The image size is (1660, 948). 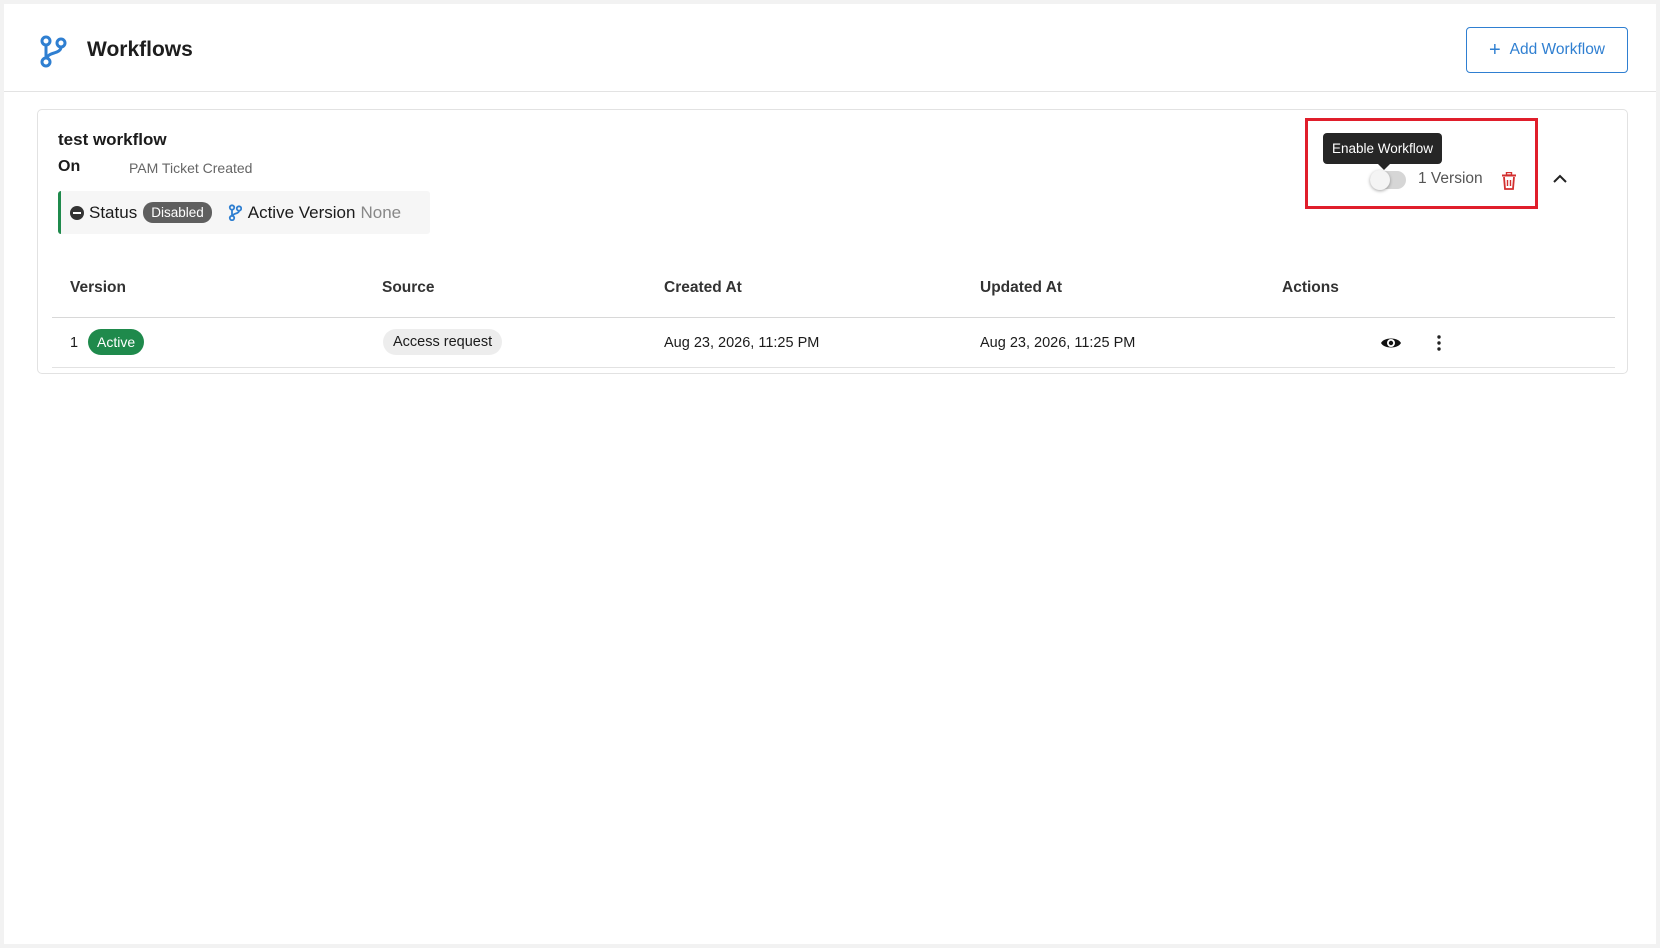 I want to click on enable-workflow-tooltip: Enable Workflow, so click(x=1383, y=151).